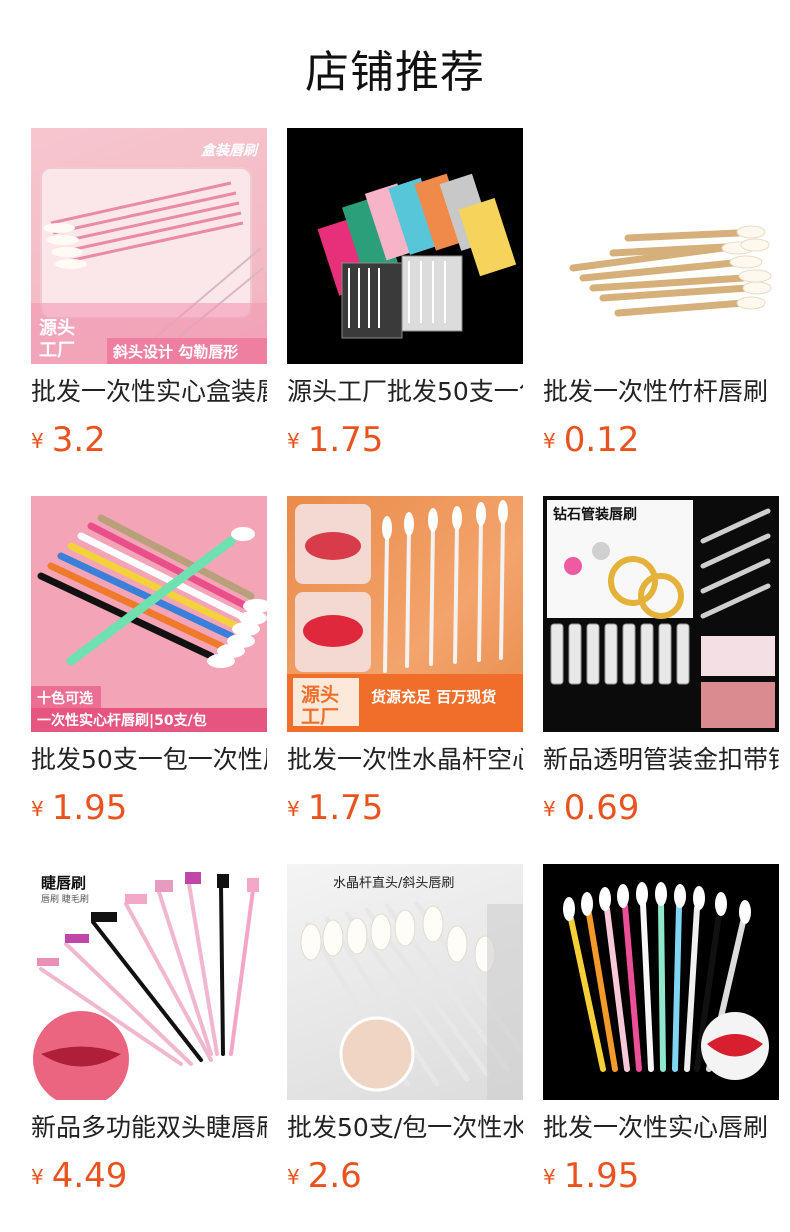  What do you see at coordinates (405, 392) in the screenshot?
I see `product-name: 源头工厂批发50支一包` at bounding box center [405, 392].